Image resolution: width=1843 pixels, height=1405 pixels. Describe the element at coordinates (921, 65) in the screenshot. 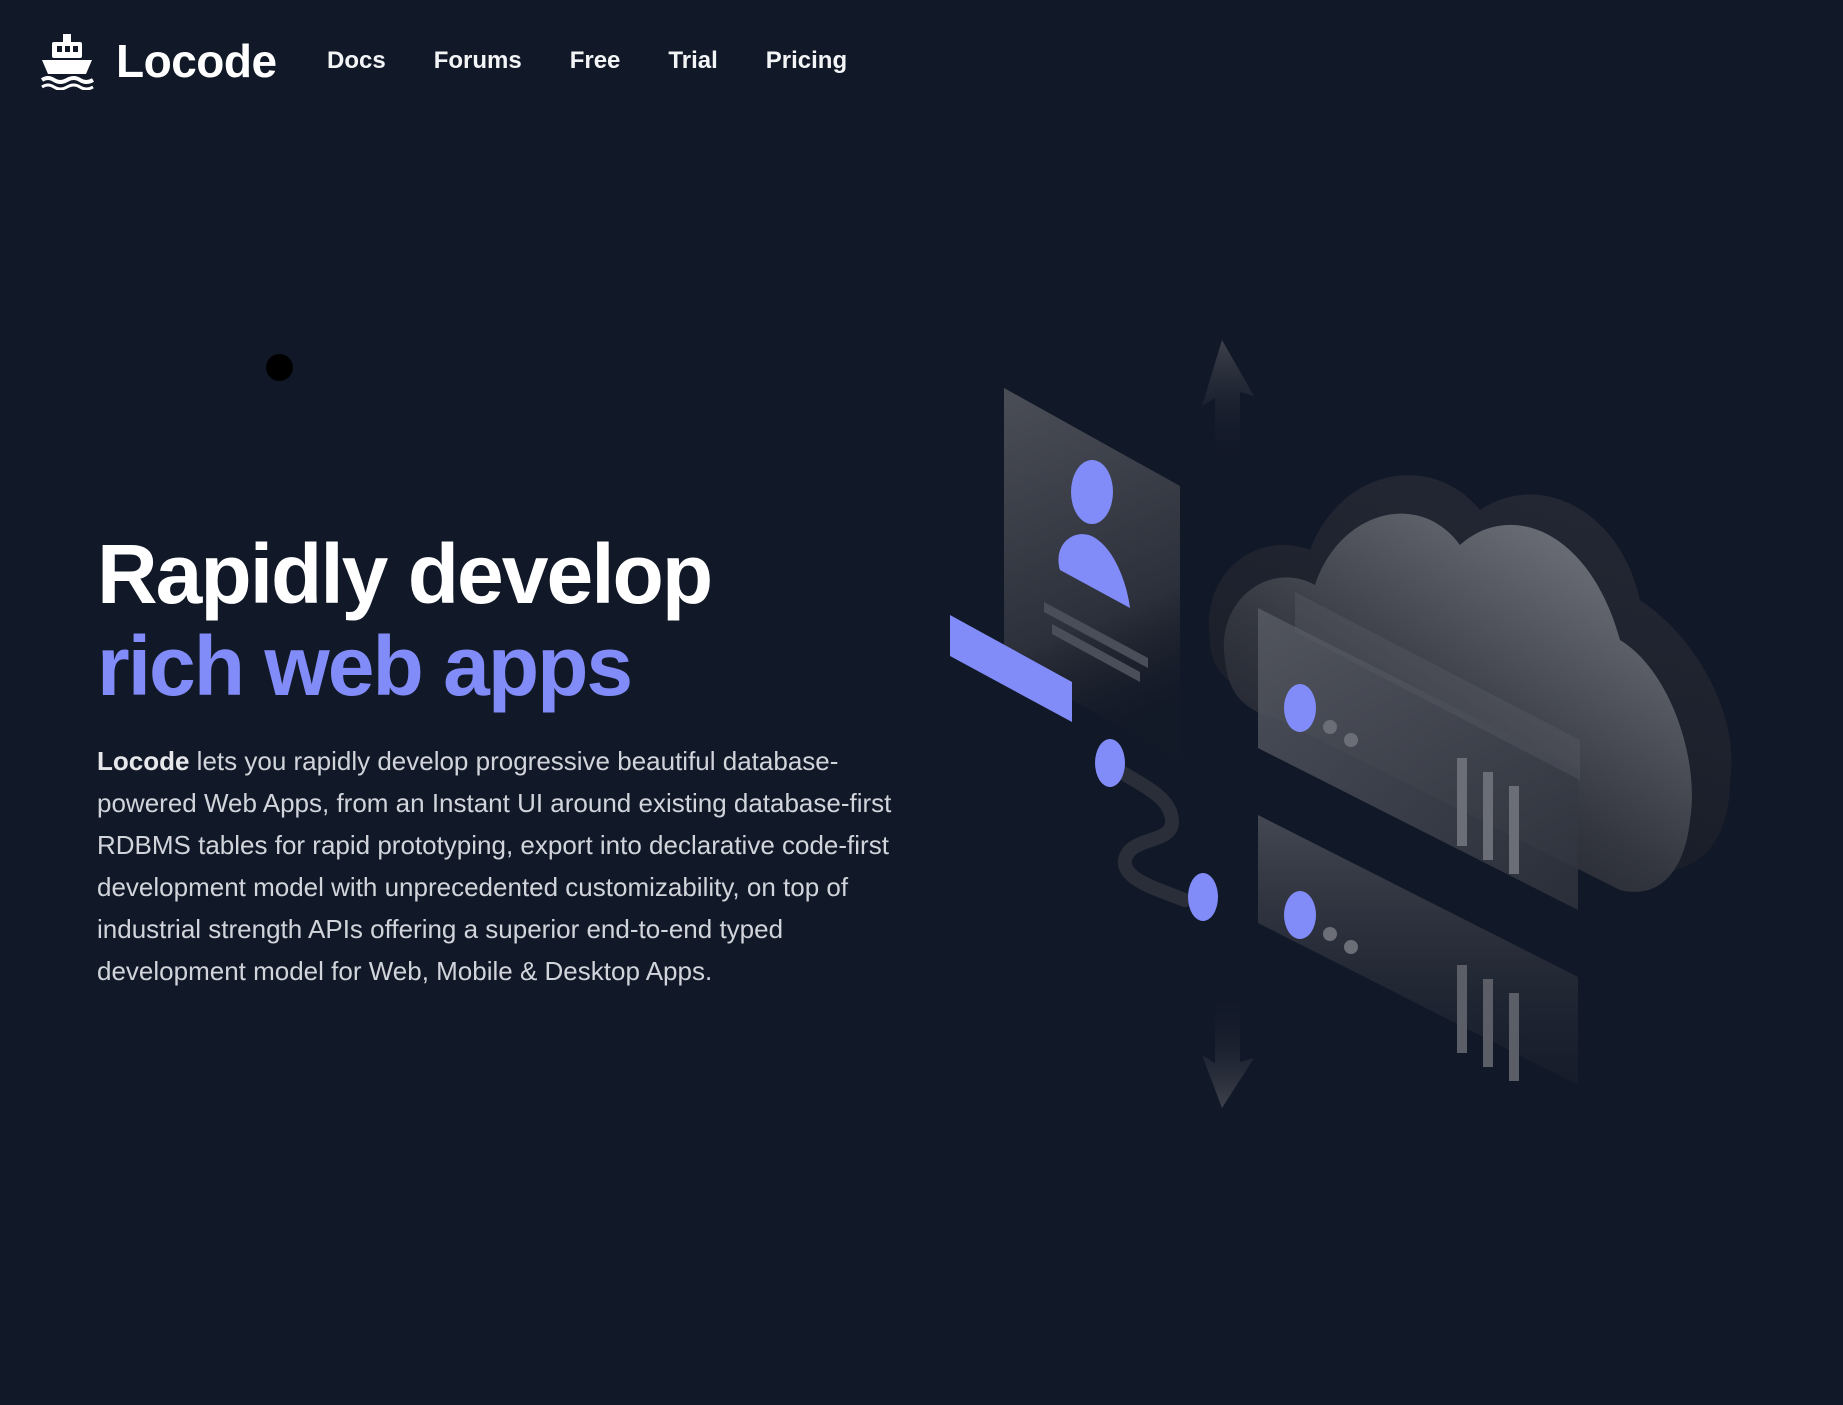

I see `site-header: Locode Docs Forums Free Trial Pricing` at that location.